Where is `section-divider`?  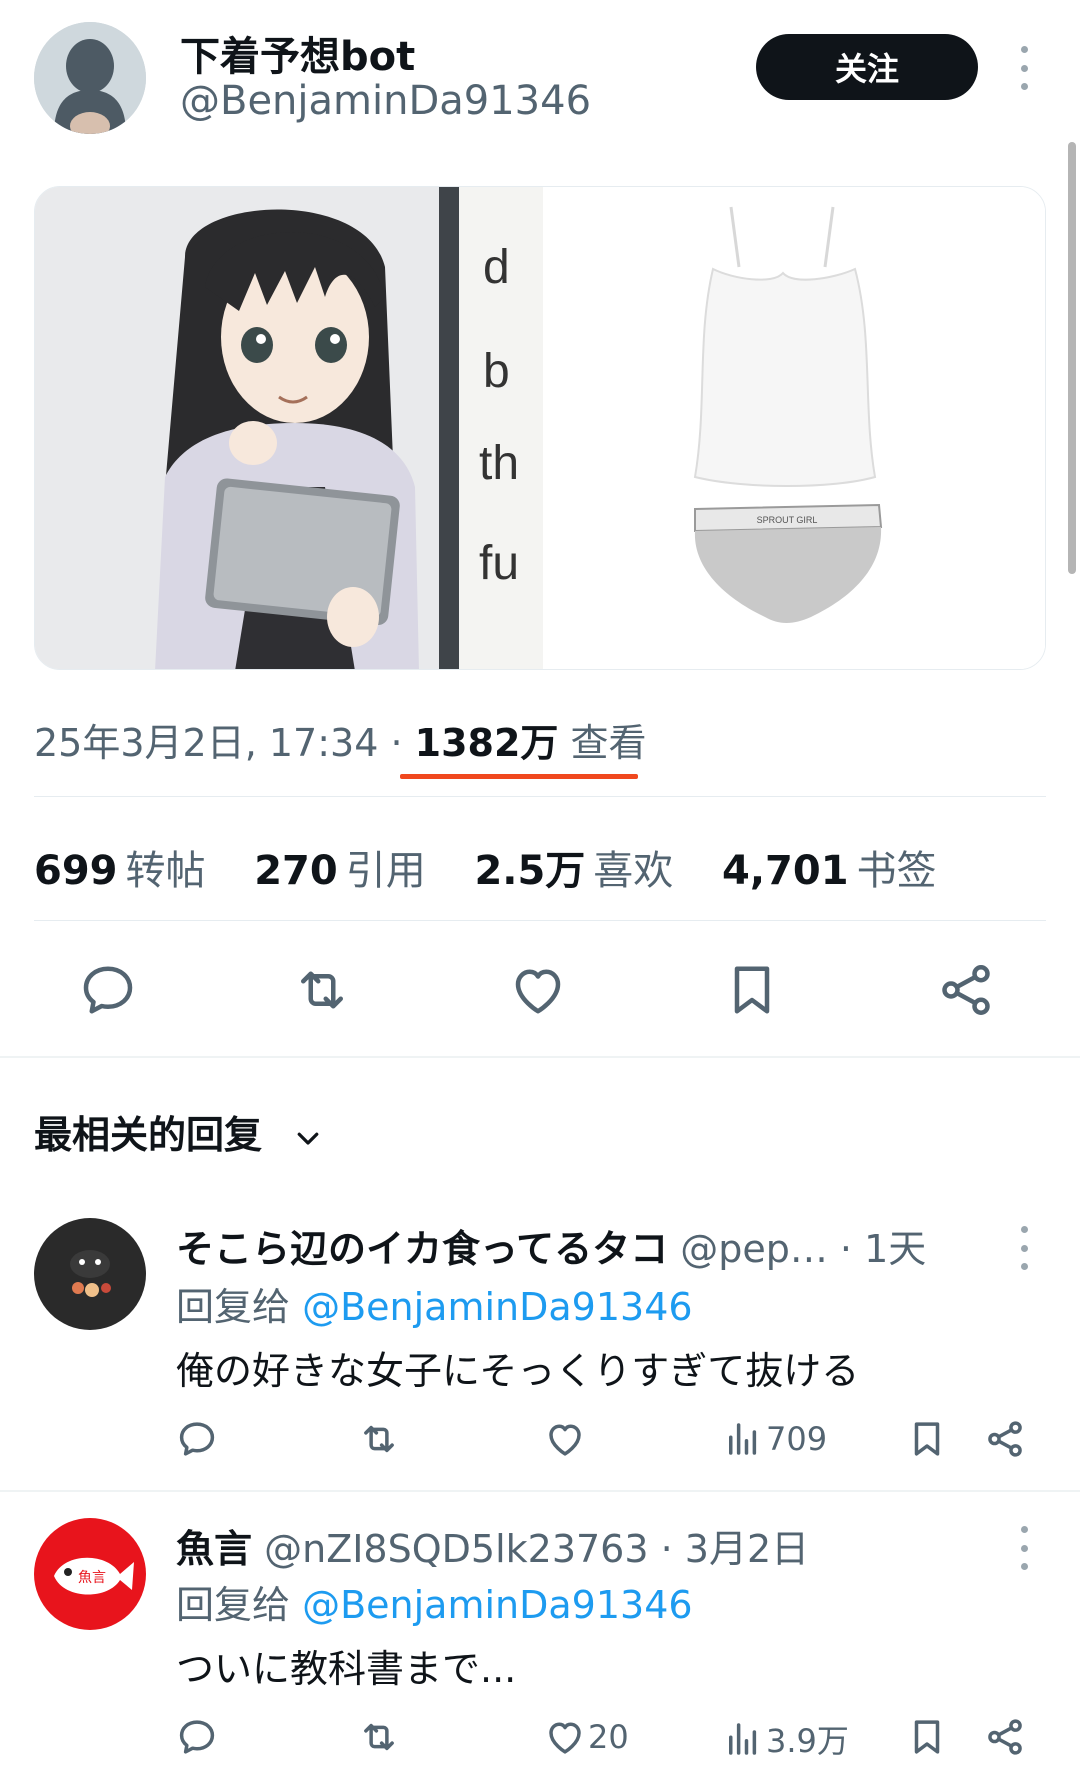
section-divider is located at coordinates (540, 1057).